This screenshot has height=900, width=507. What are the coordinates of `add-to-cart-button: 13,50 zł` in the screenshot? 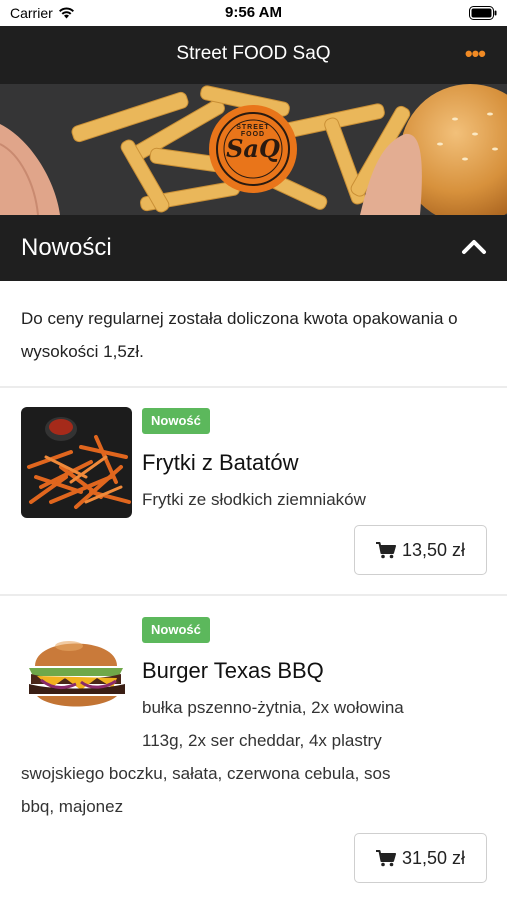 It's located at (420, 550).